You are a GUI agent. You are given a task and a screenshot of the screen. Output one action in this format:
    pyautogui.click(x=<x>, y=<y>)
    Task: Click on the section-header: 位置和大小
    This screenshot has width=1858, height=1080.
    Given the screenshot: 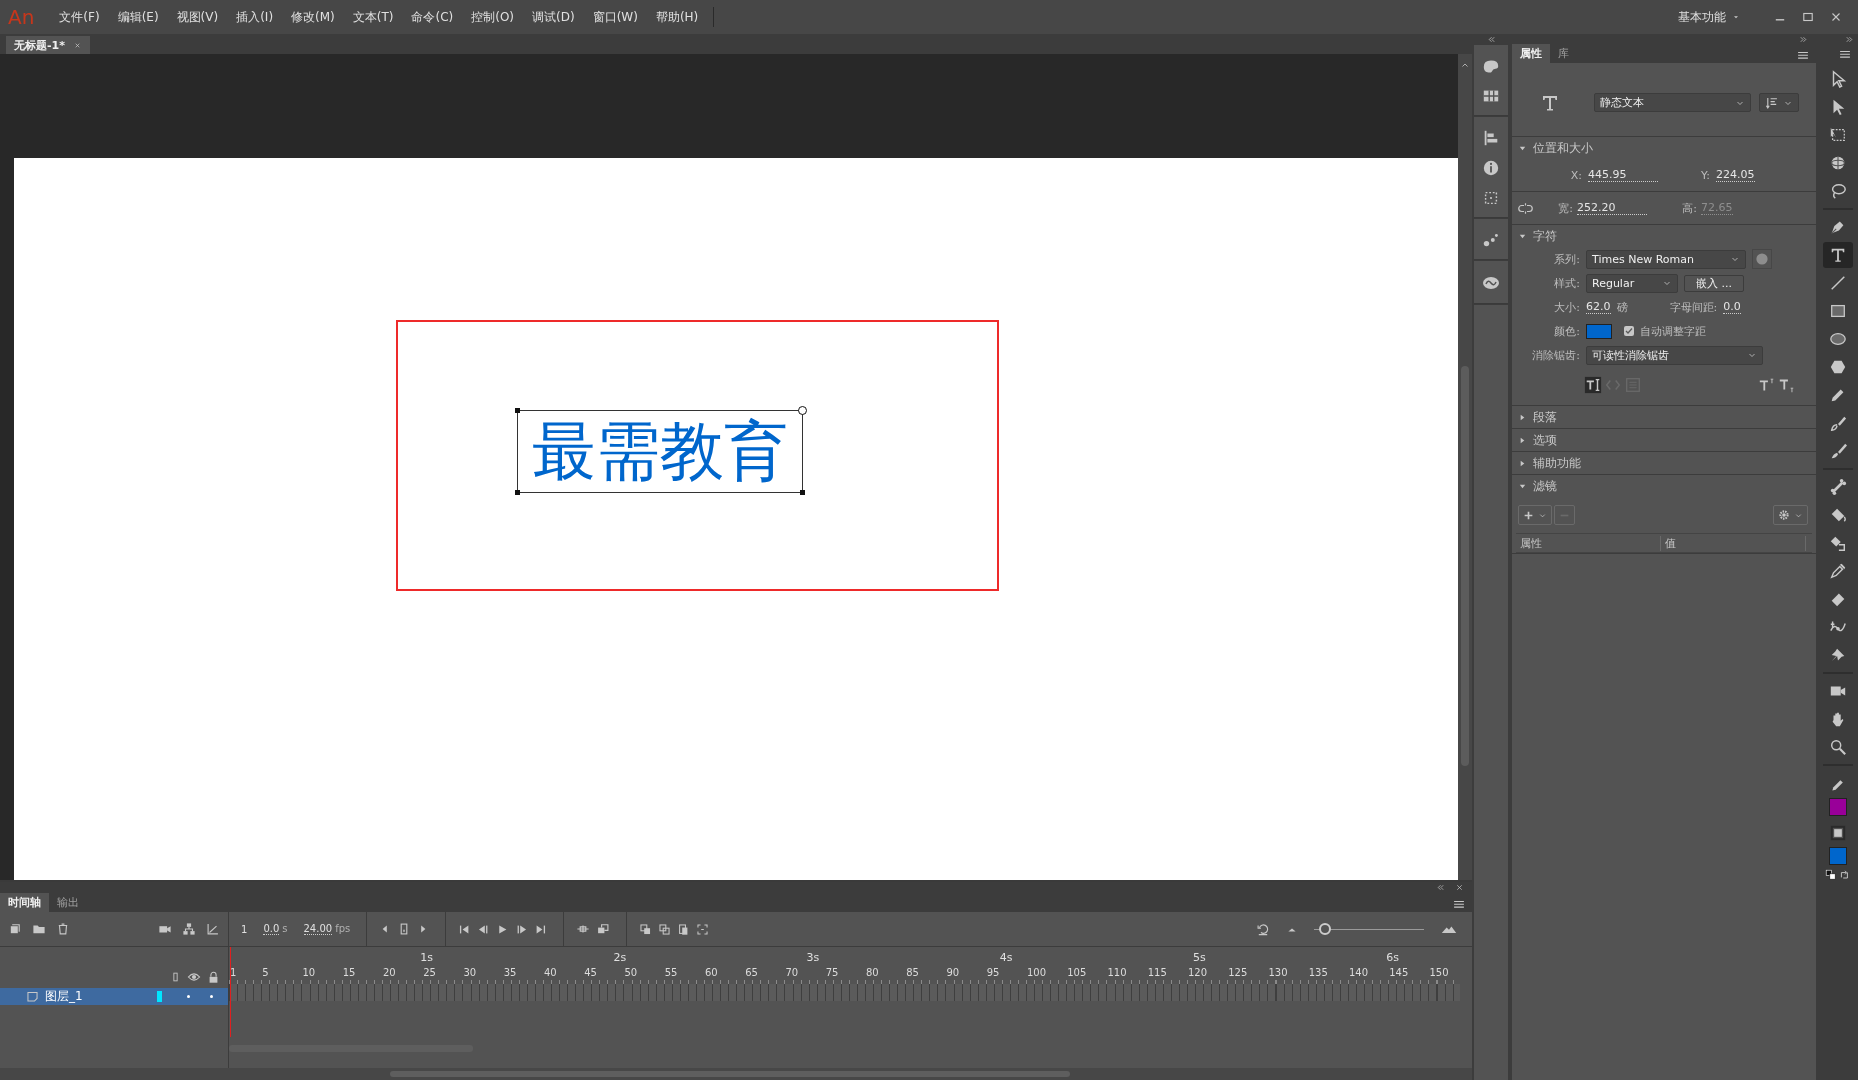 What is the action you would take?
    pyautogui.click(x=1664, y=148)
    